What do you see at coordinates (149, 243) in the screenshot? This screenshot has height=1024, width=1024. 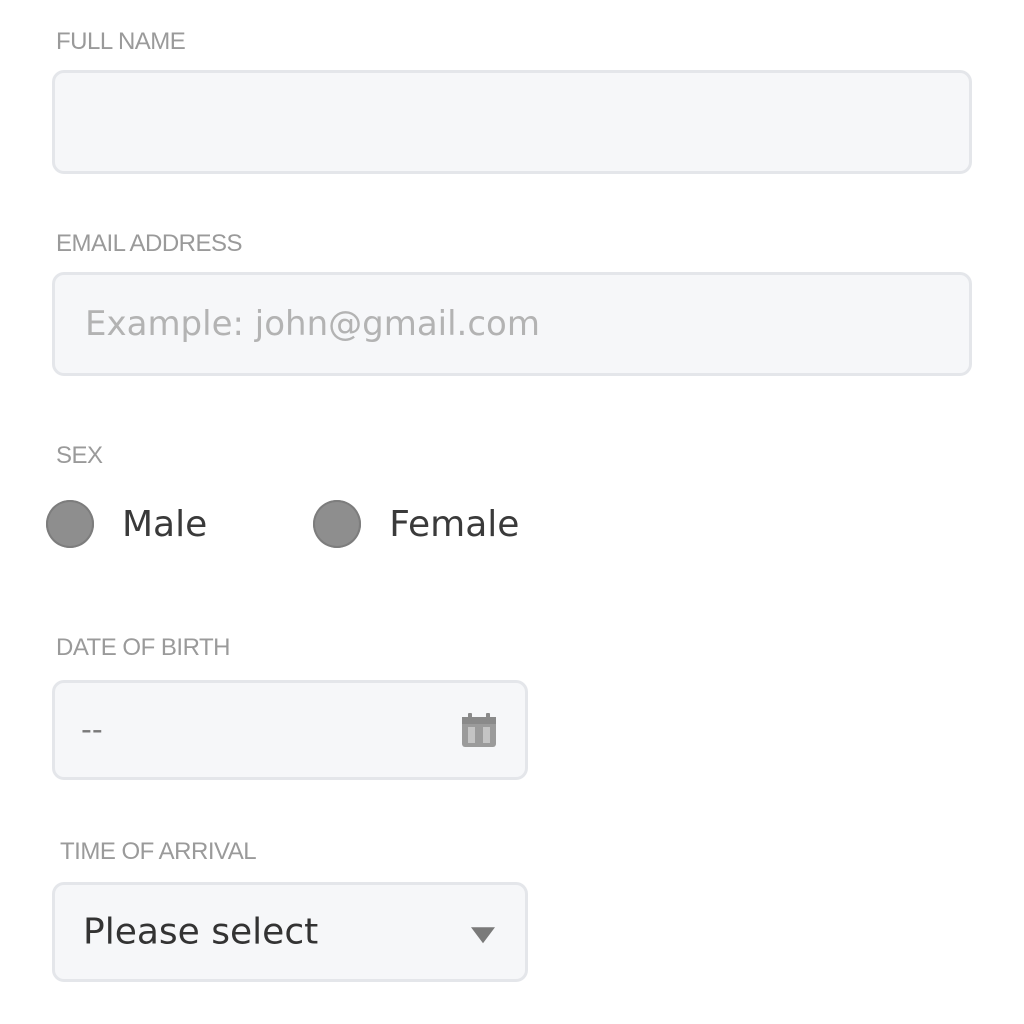 I see `email-label: EMAIL ADDRESS` at bounding box center [149, 243].